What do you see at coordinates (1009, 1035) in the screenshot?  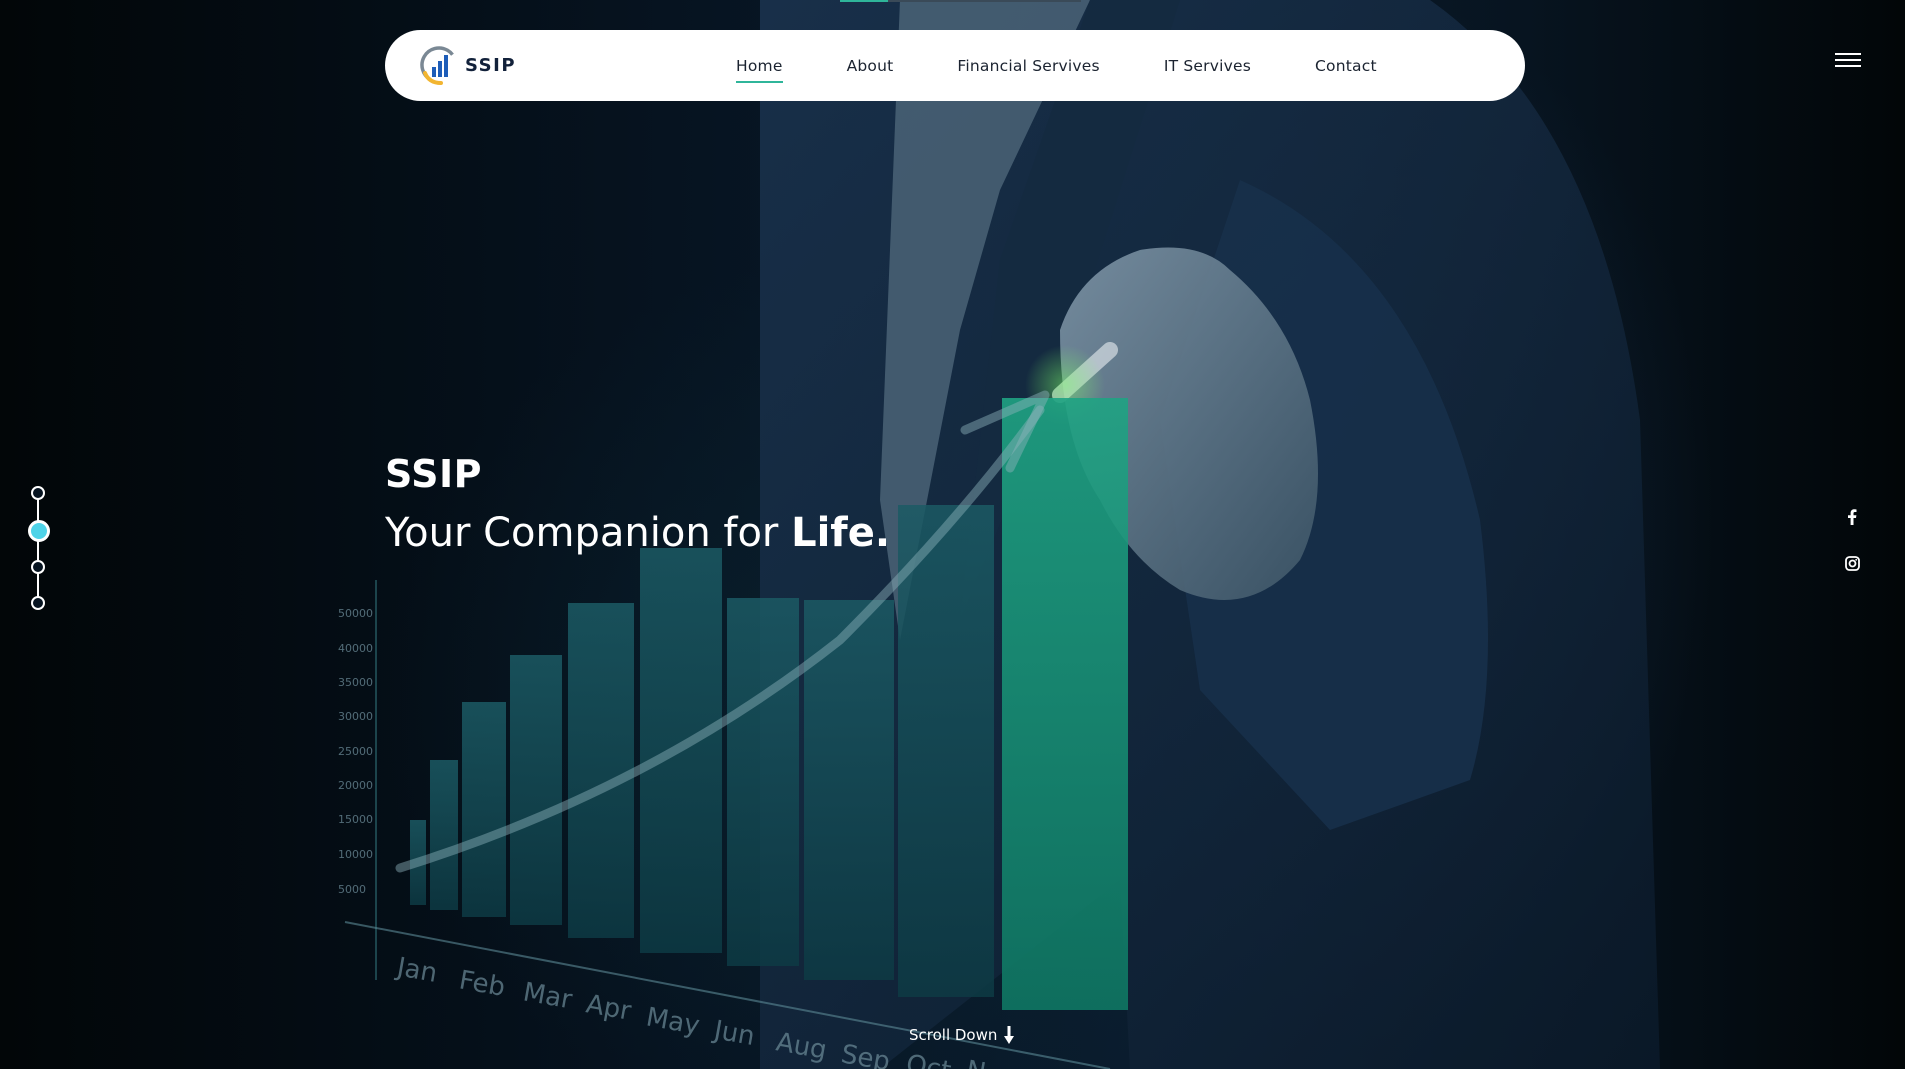 I see `arrow-down-icon` at bounding box center [1009, 1035].